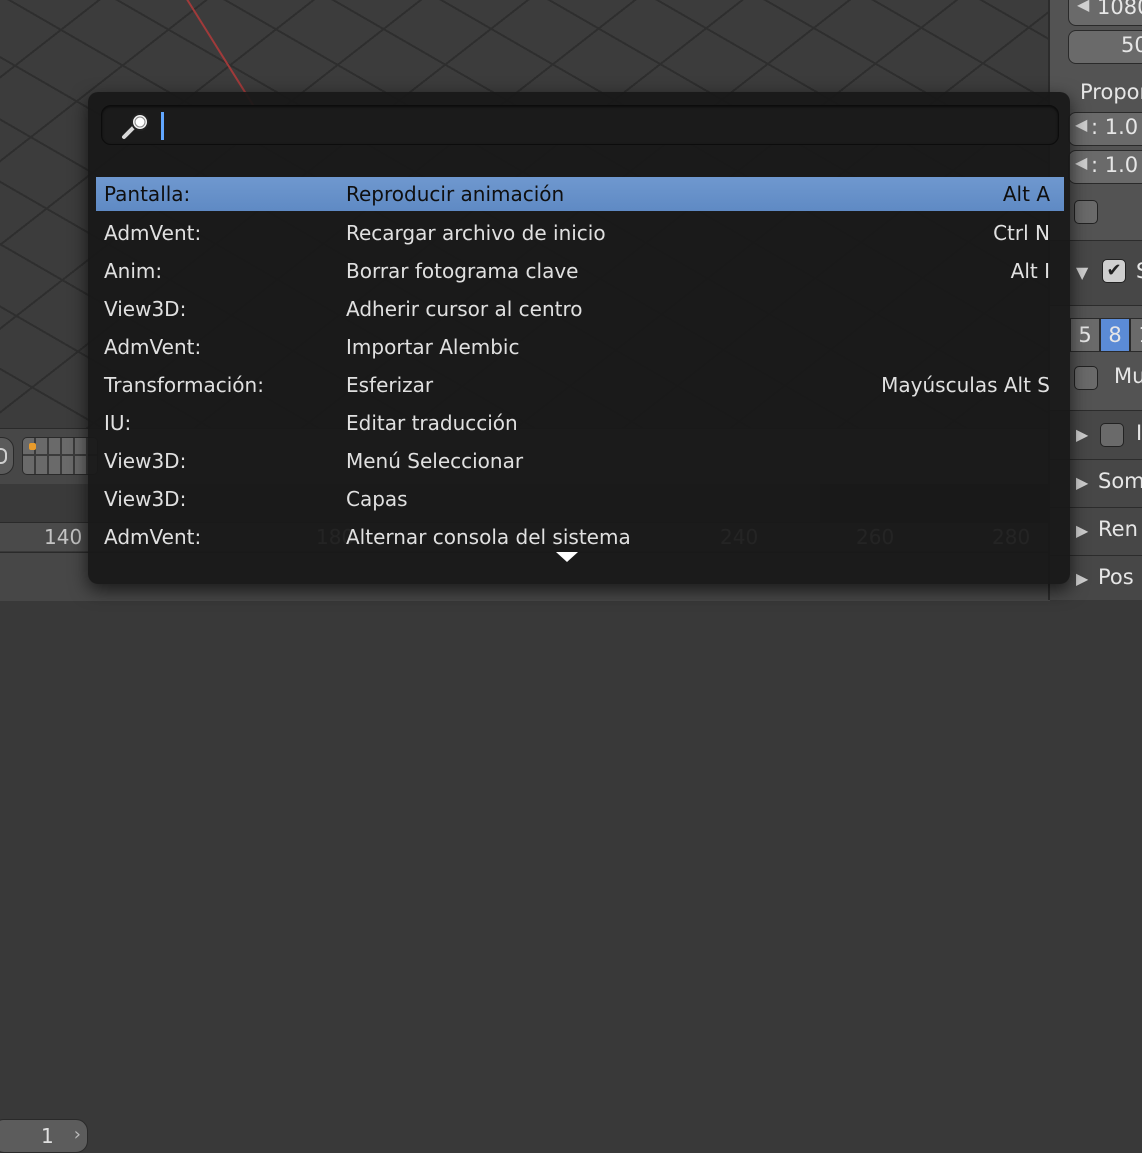  I want to click on layer-number-selected: 8, so click(1115, 335).